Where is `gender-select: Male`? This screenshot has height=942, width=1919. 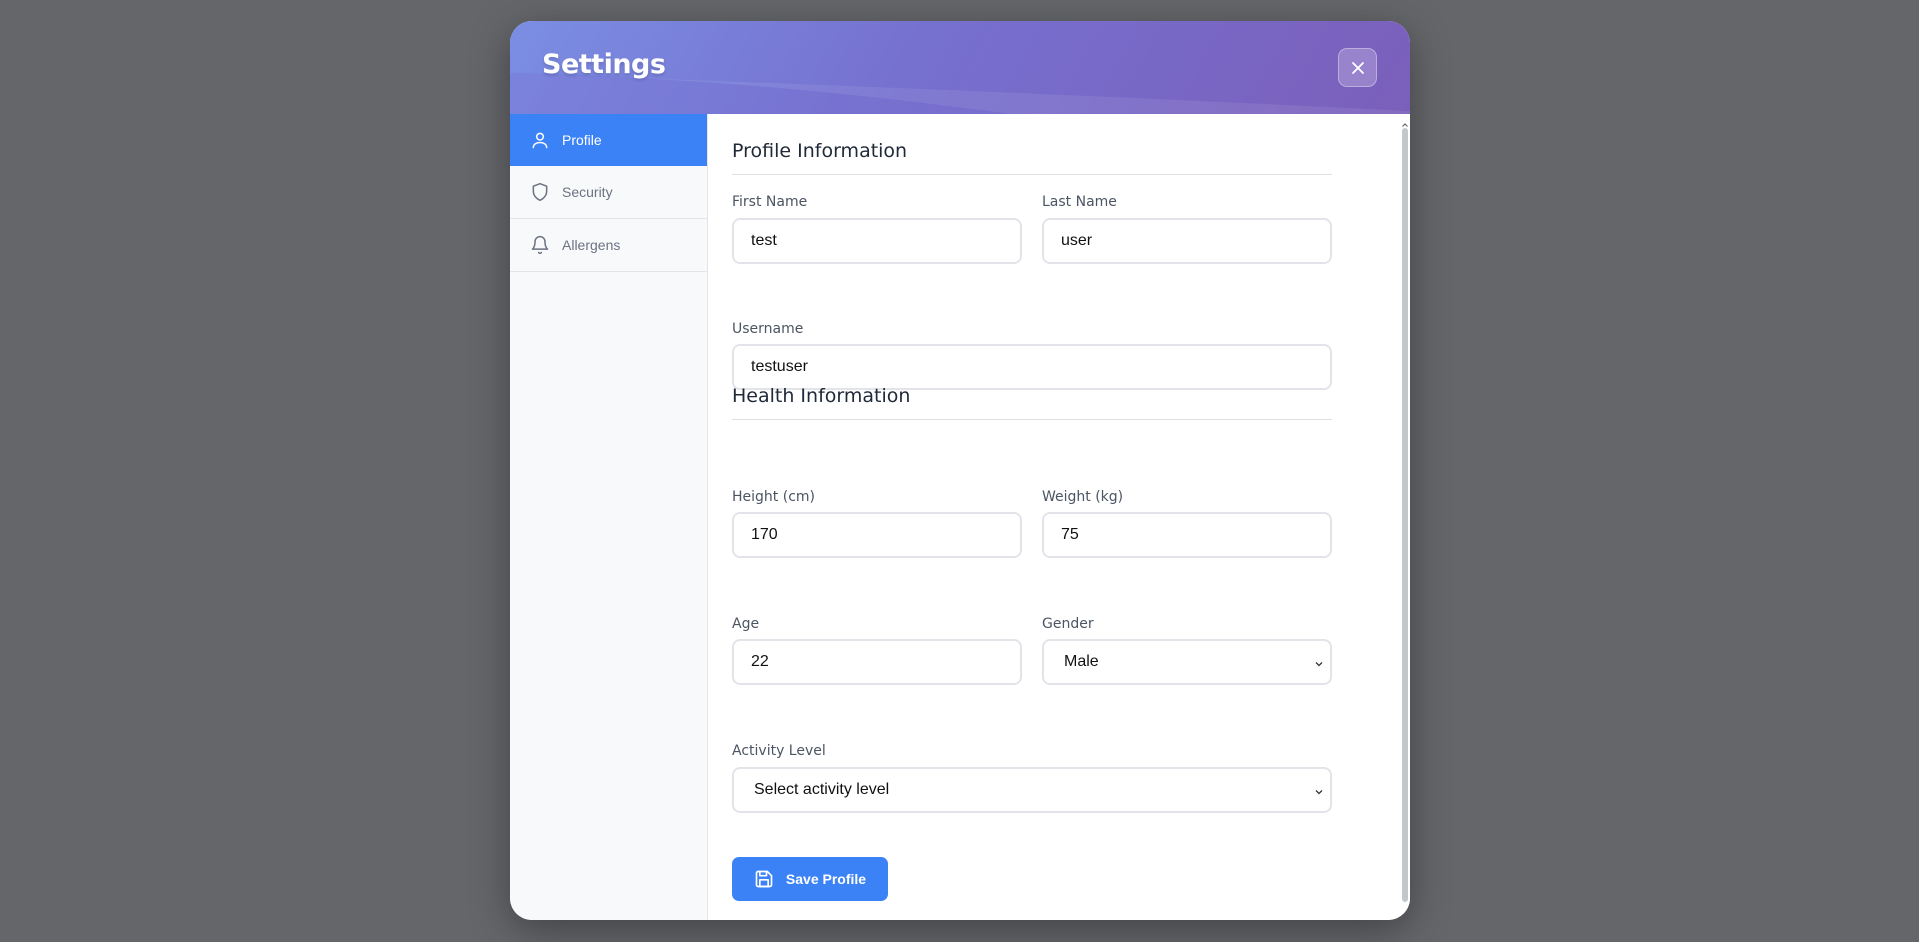
gender-select: Male is located at coordinates (1187, 662).